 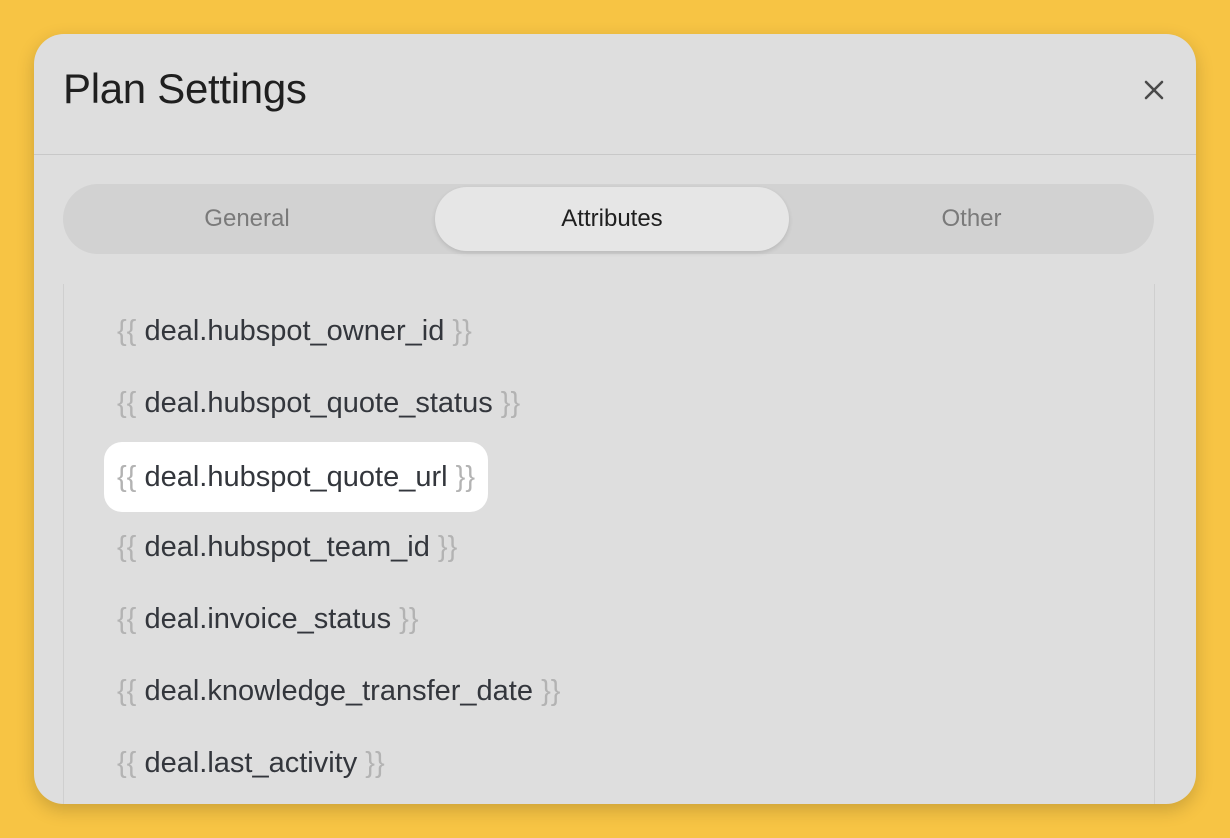 I want to click on attribute-name: deal.hubspot_quote_url, so click(x=296, y=477).